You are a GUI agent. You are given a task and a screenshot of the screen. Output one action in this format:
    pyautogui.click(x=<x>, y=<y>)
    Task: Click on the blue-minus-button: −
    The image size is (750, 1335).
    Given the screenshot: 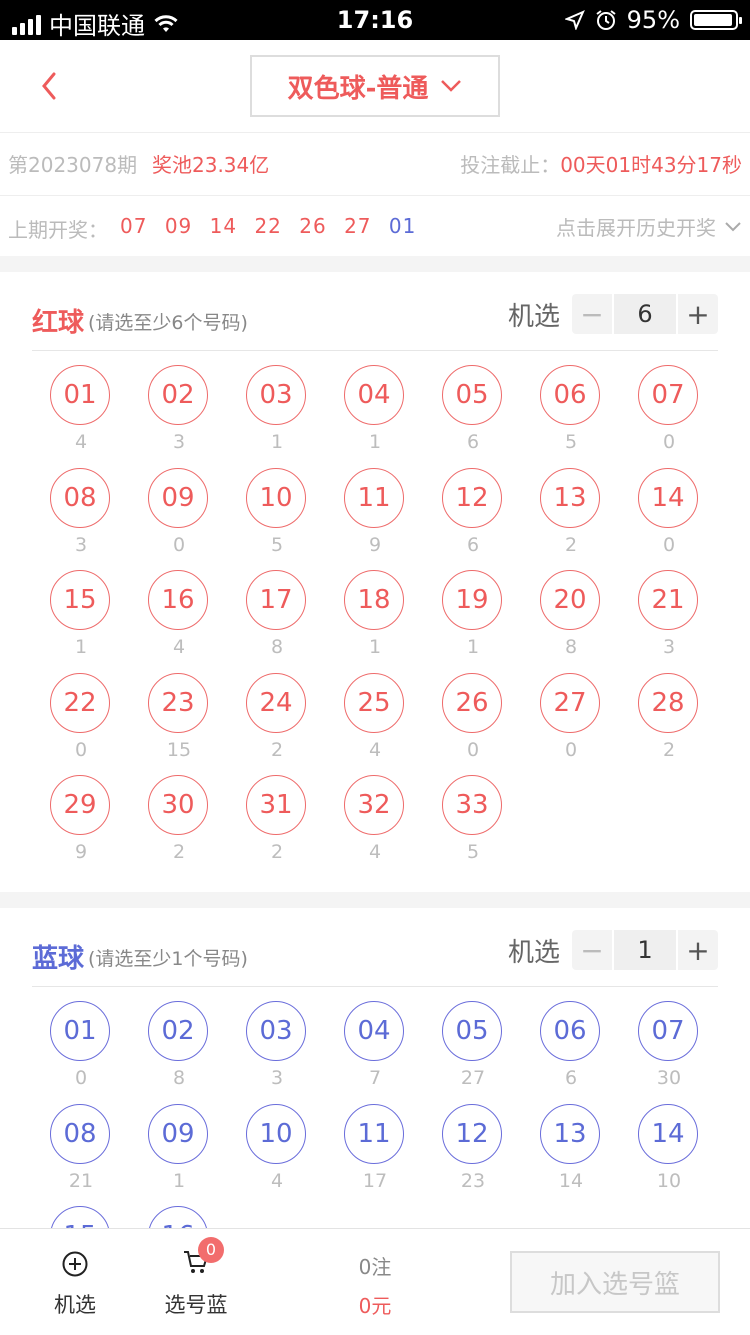 What is the action you would take?
    pyautogui.click(x=592, y=950)
    